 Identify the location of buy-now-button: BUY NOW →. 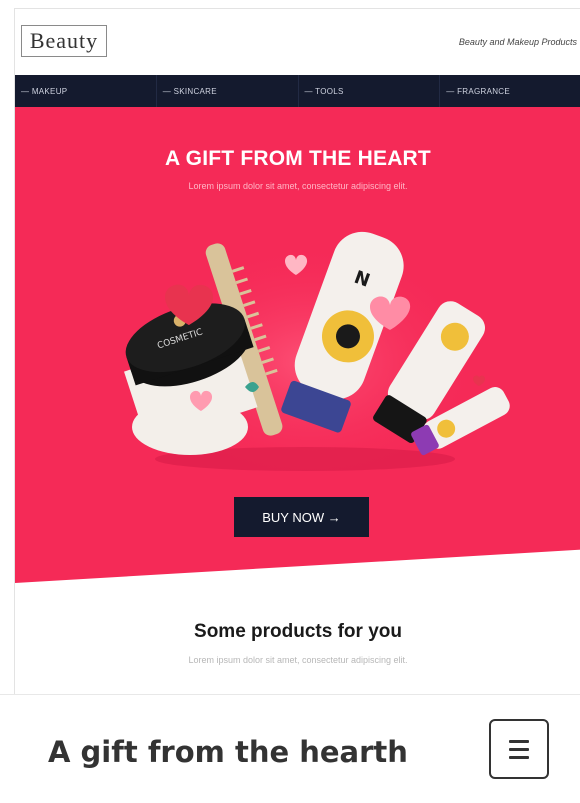
(301, 517).